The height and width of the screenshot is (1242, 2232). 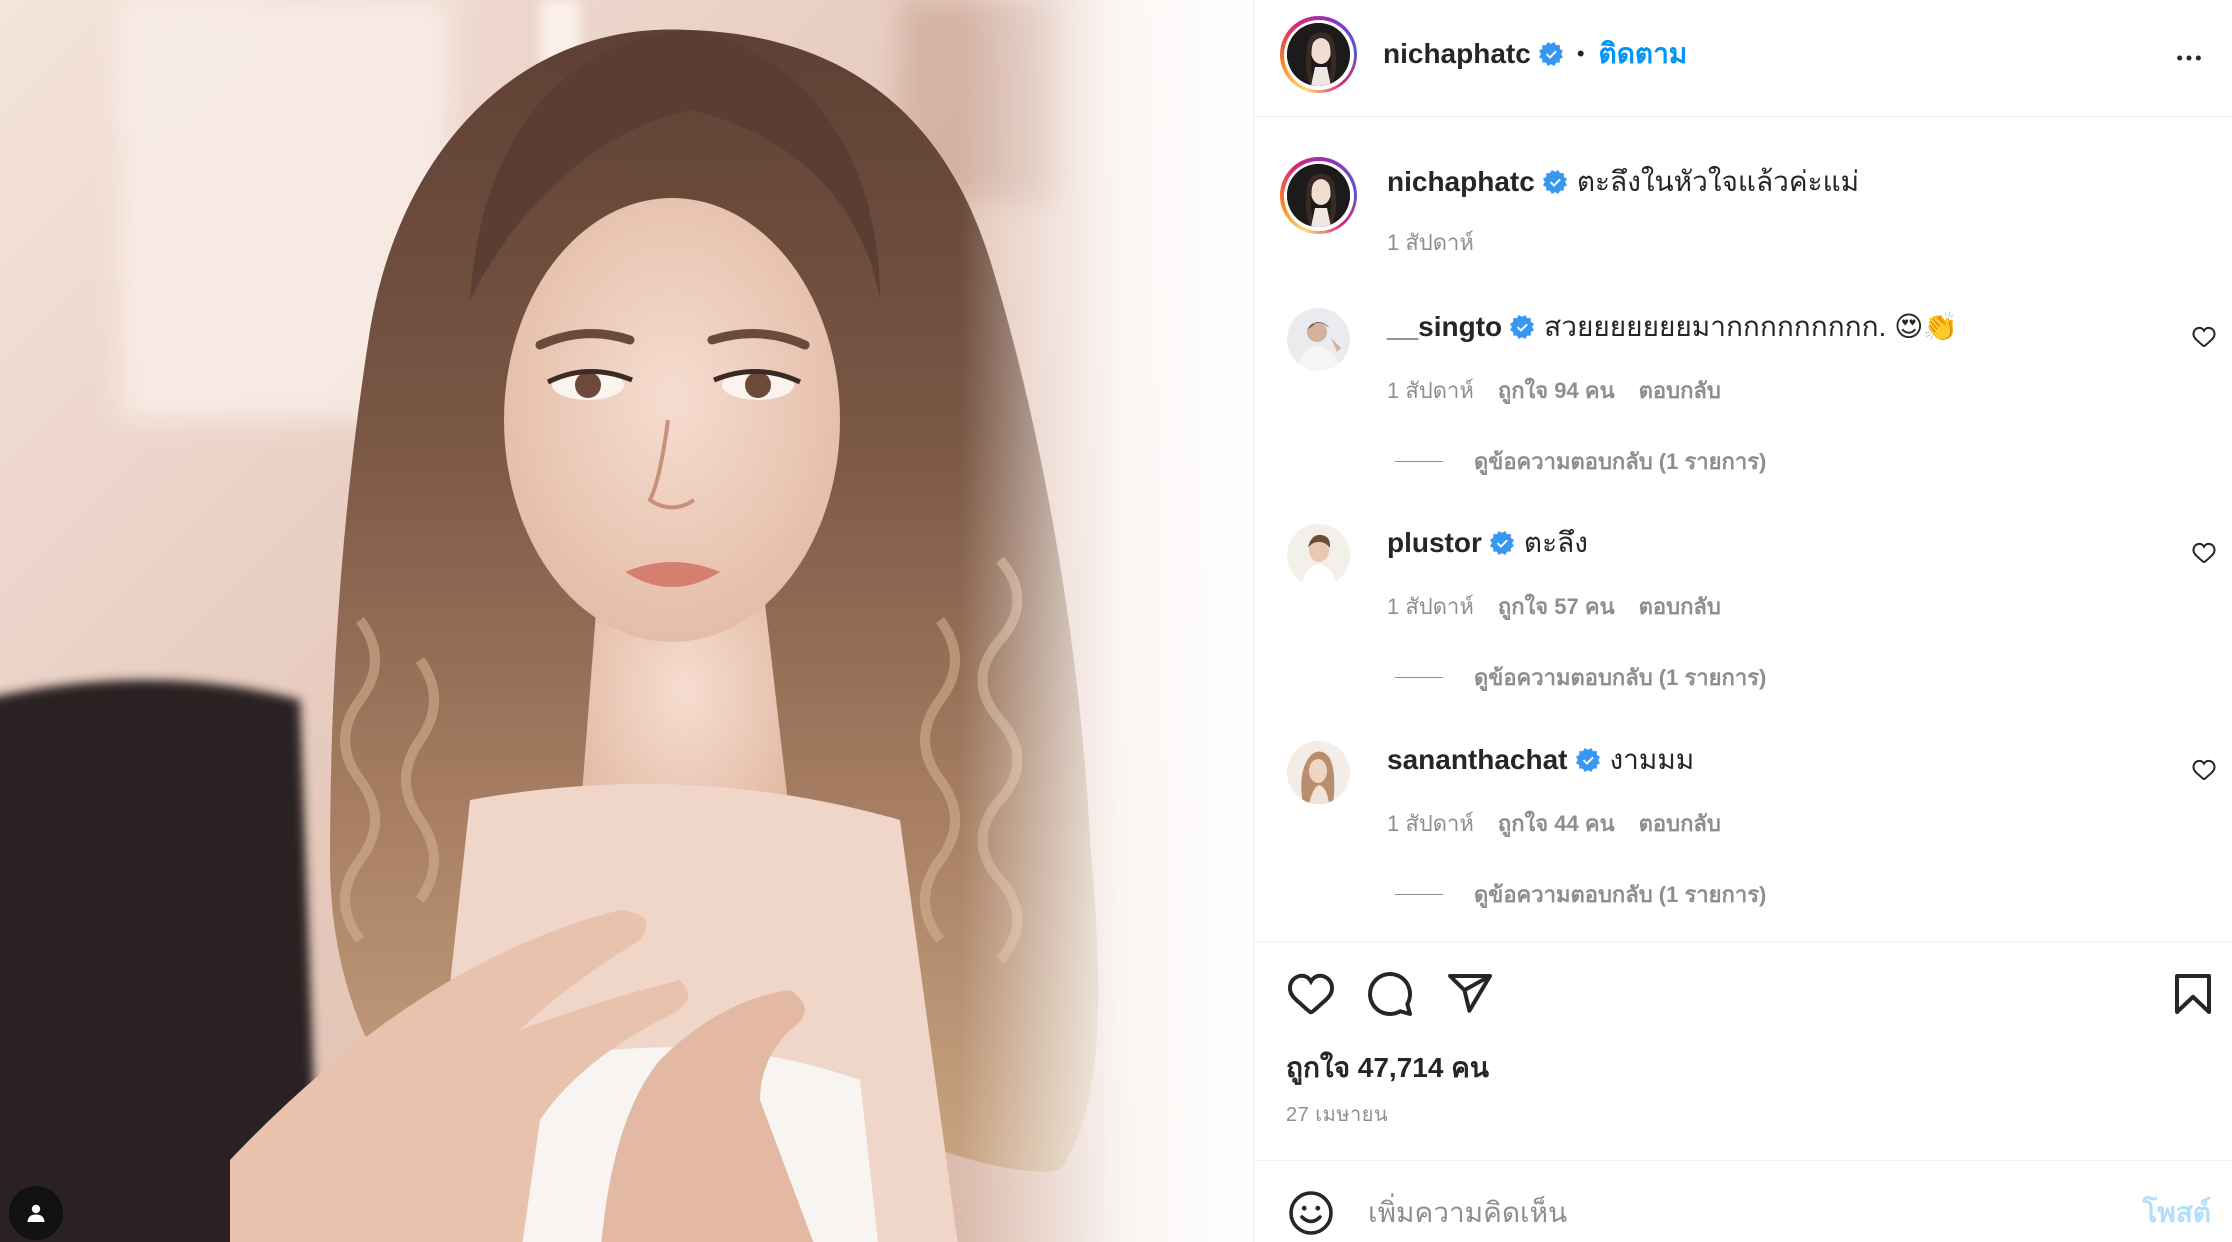 I want to click on caption-username: nichaphatc, so click(x=1461, y=182).